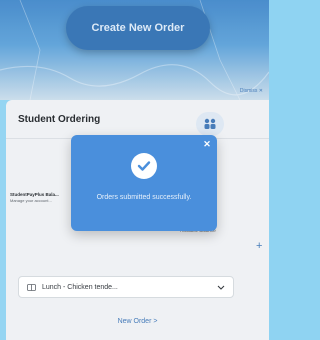 Image resolution: width=320 pixels, height=340 pixels. Describe the element at coordinates (144, 183) in the screenshot. I see `success-toast: ✕ Orders submitted successfully.` at that location.